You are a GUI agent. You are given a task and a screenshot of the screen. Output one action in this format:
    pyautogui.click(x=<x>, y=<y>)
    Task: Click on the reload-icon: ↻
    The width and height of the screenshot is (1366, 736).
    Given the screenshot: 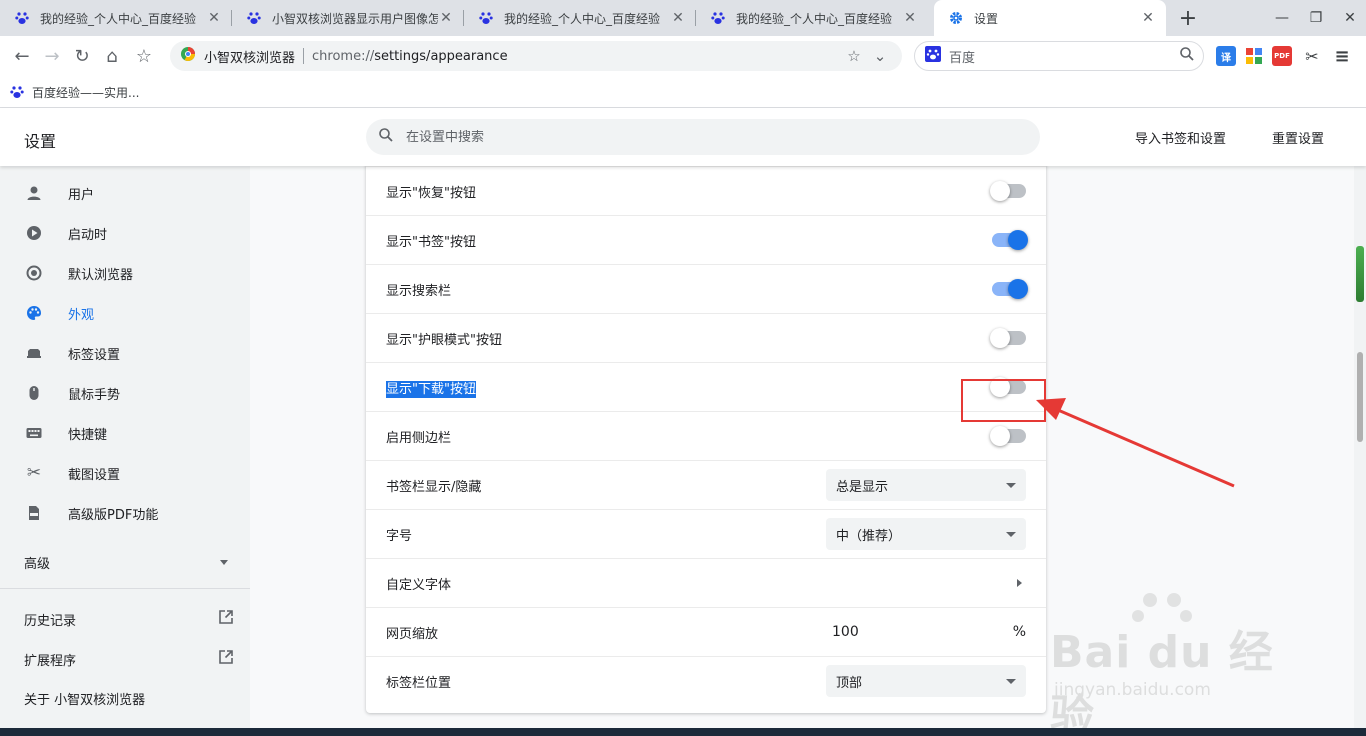 What is the action you would take?
    pyautogui.click(x=82, y=56)
    